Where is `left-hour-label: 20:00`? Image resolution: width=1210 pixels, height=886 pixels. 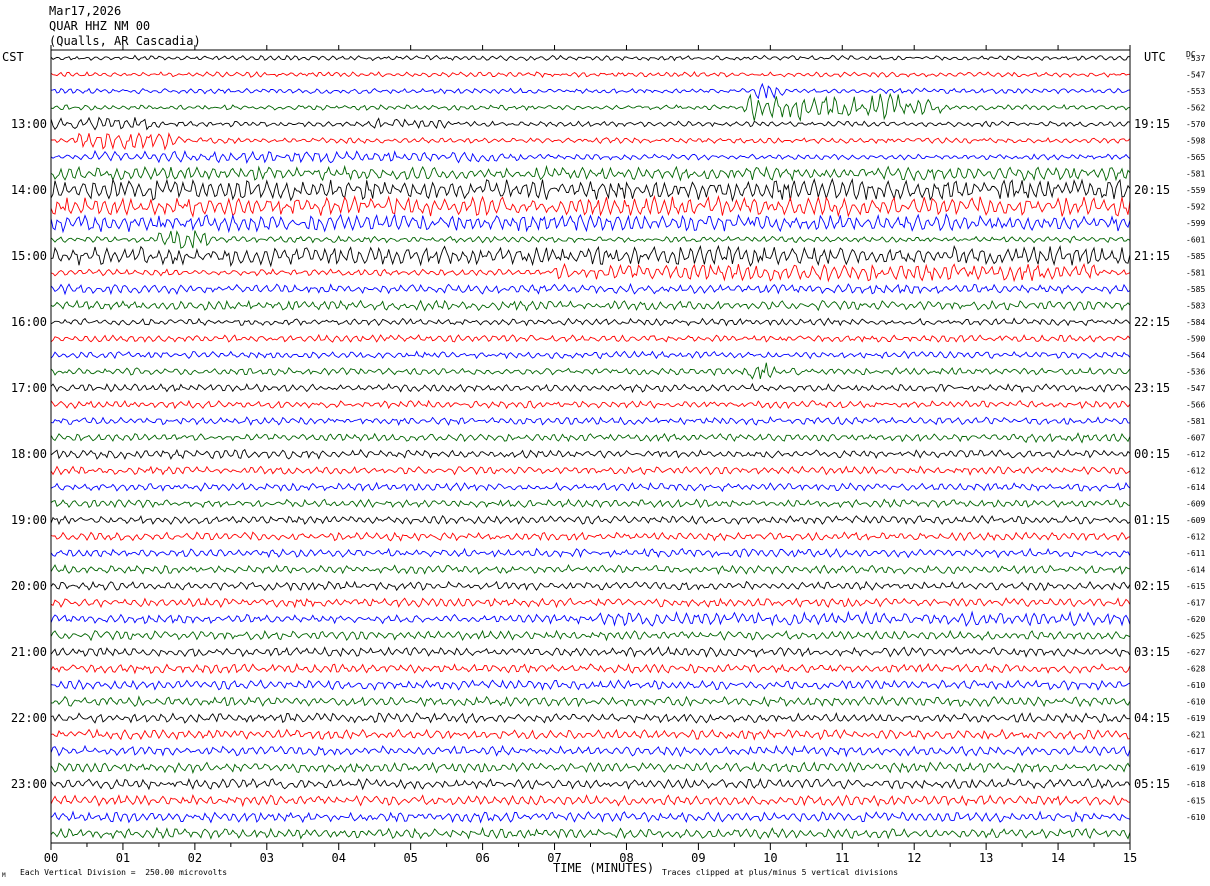 left-hour-label: 20:00 is located at coordinates (29, 586).